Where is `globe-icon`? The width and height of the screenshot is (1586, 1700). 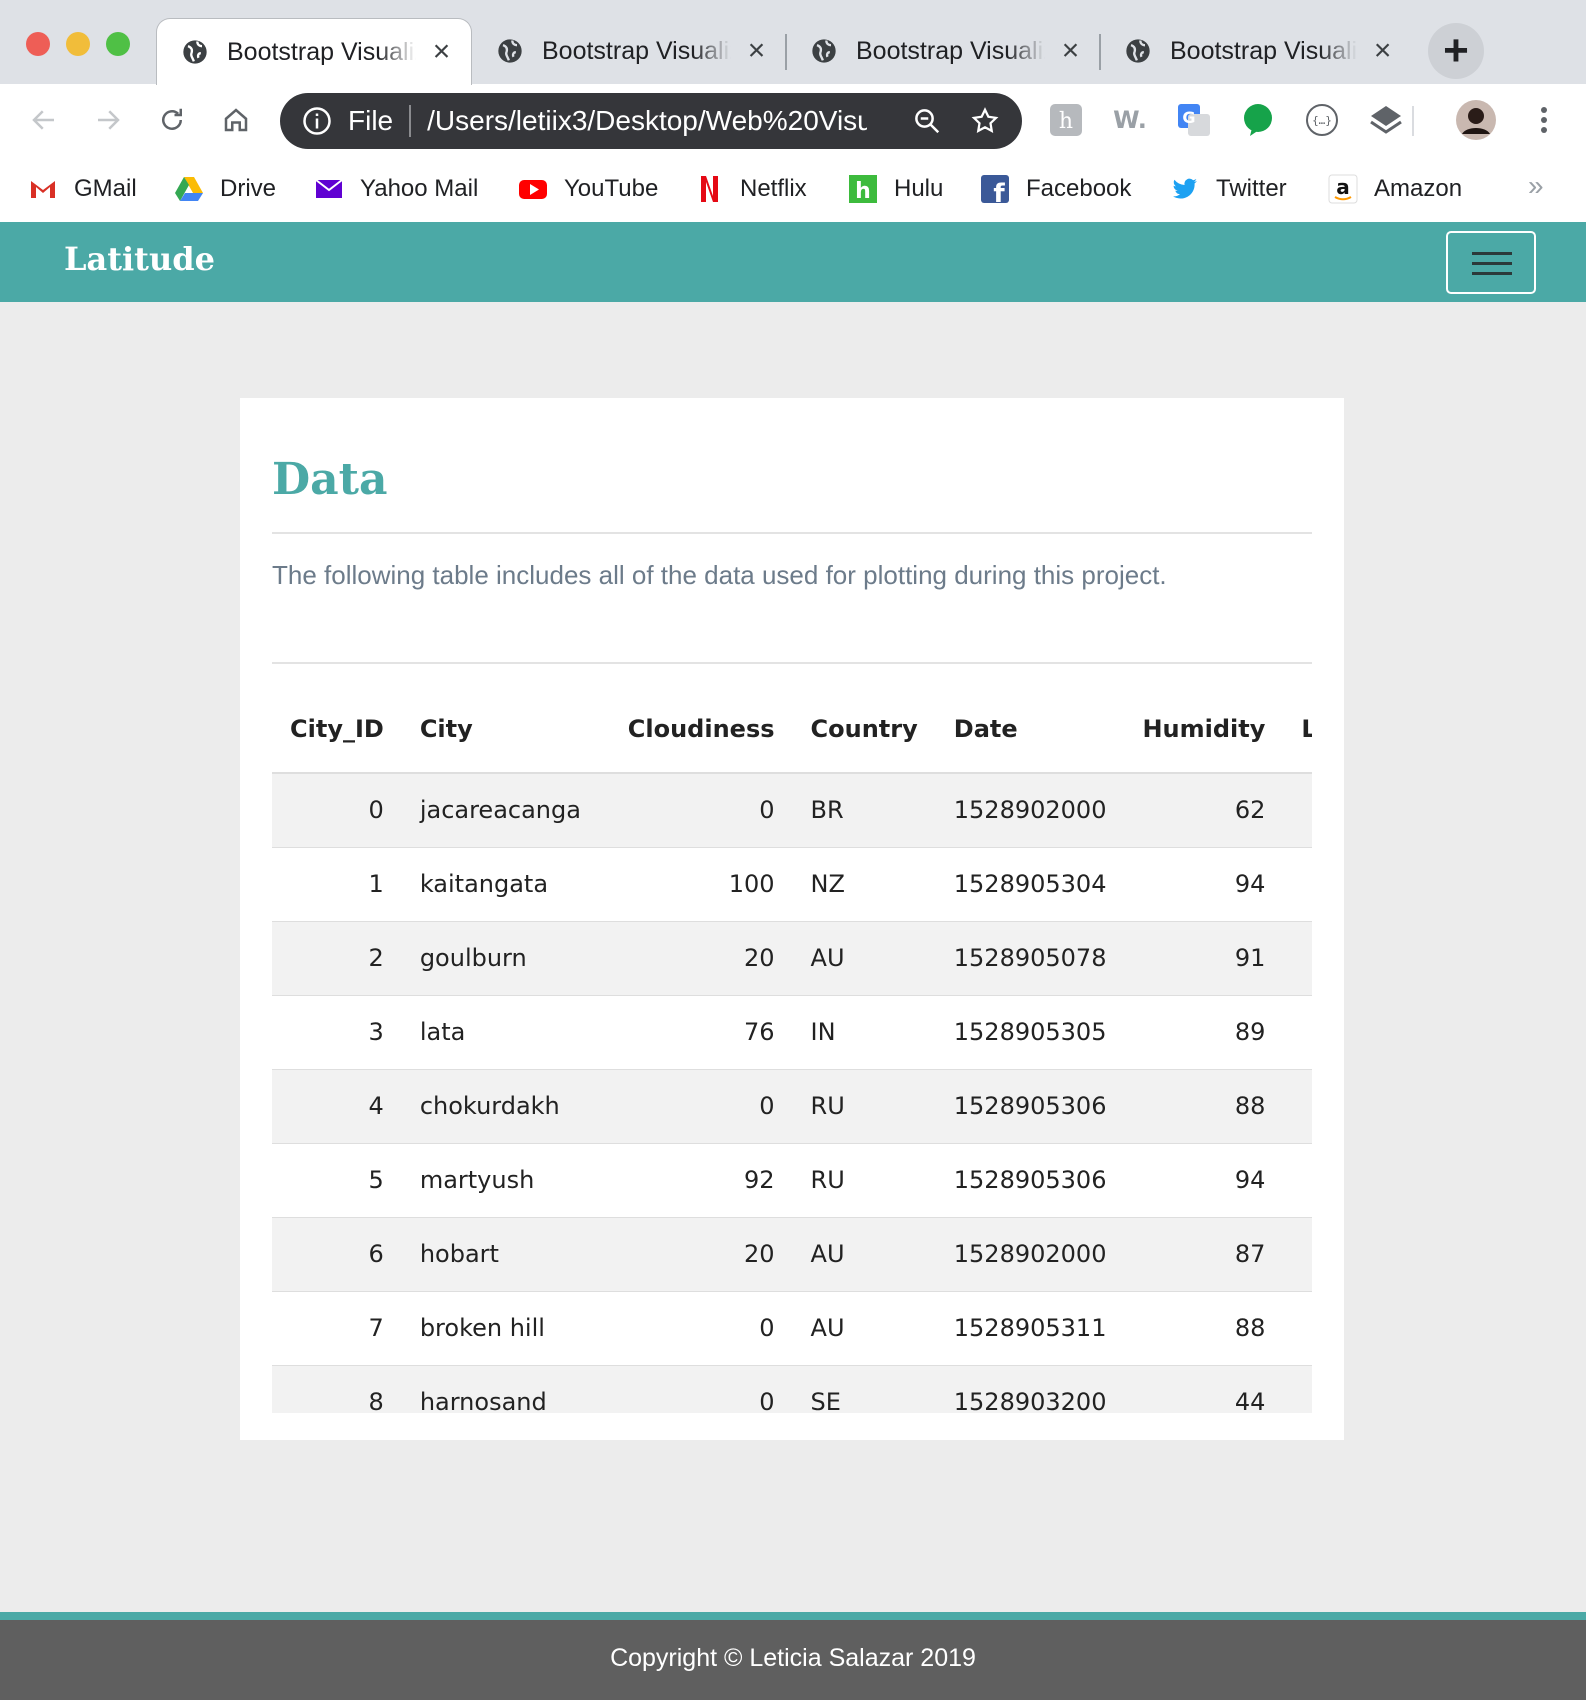
globe-icon is located at coordinates (195, 52).